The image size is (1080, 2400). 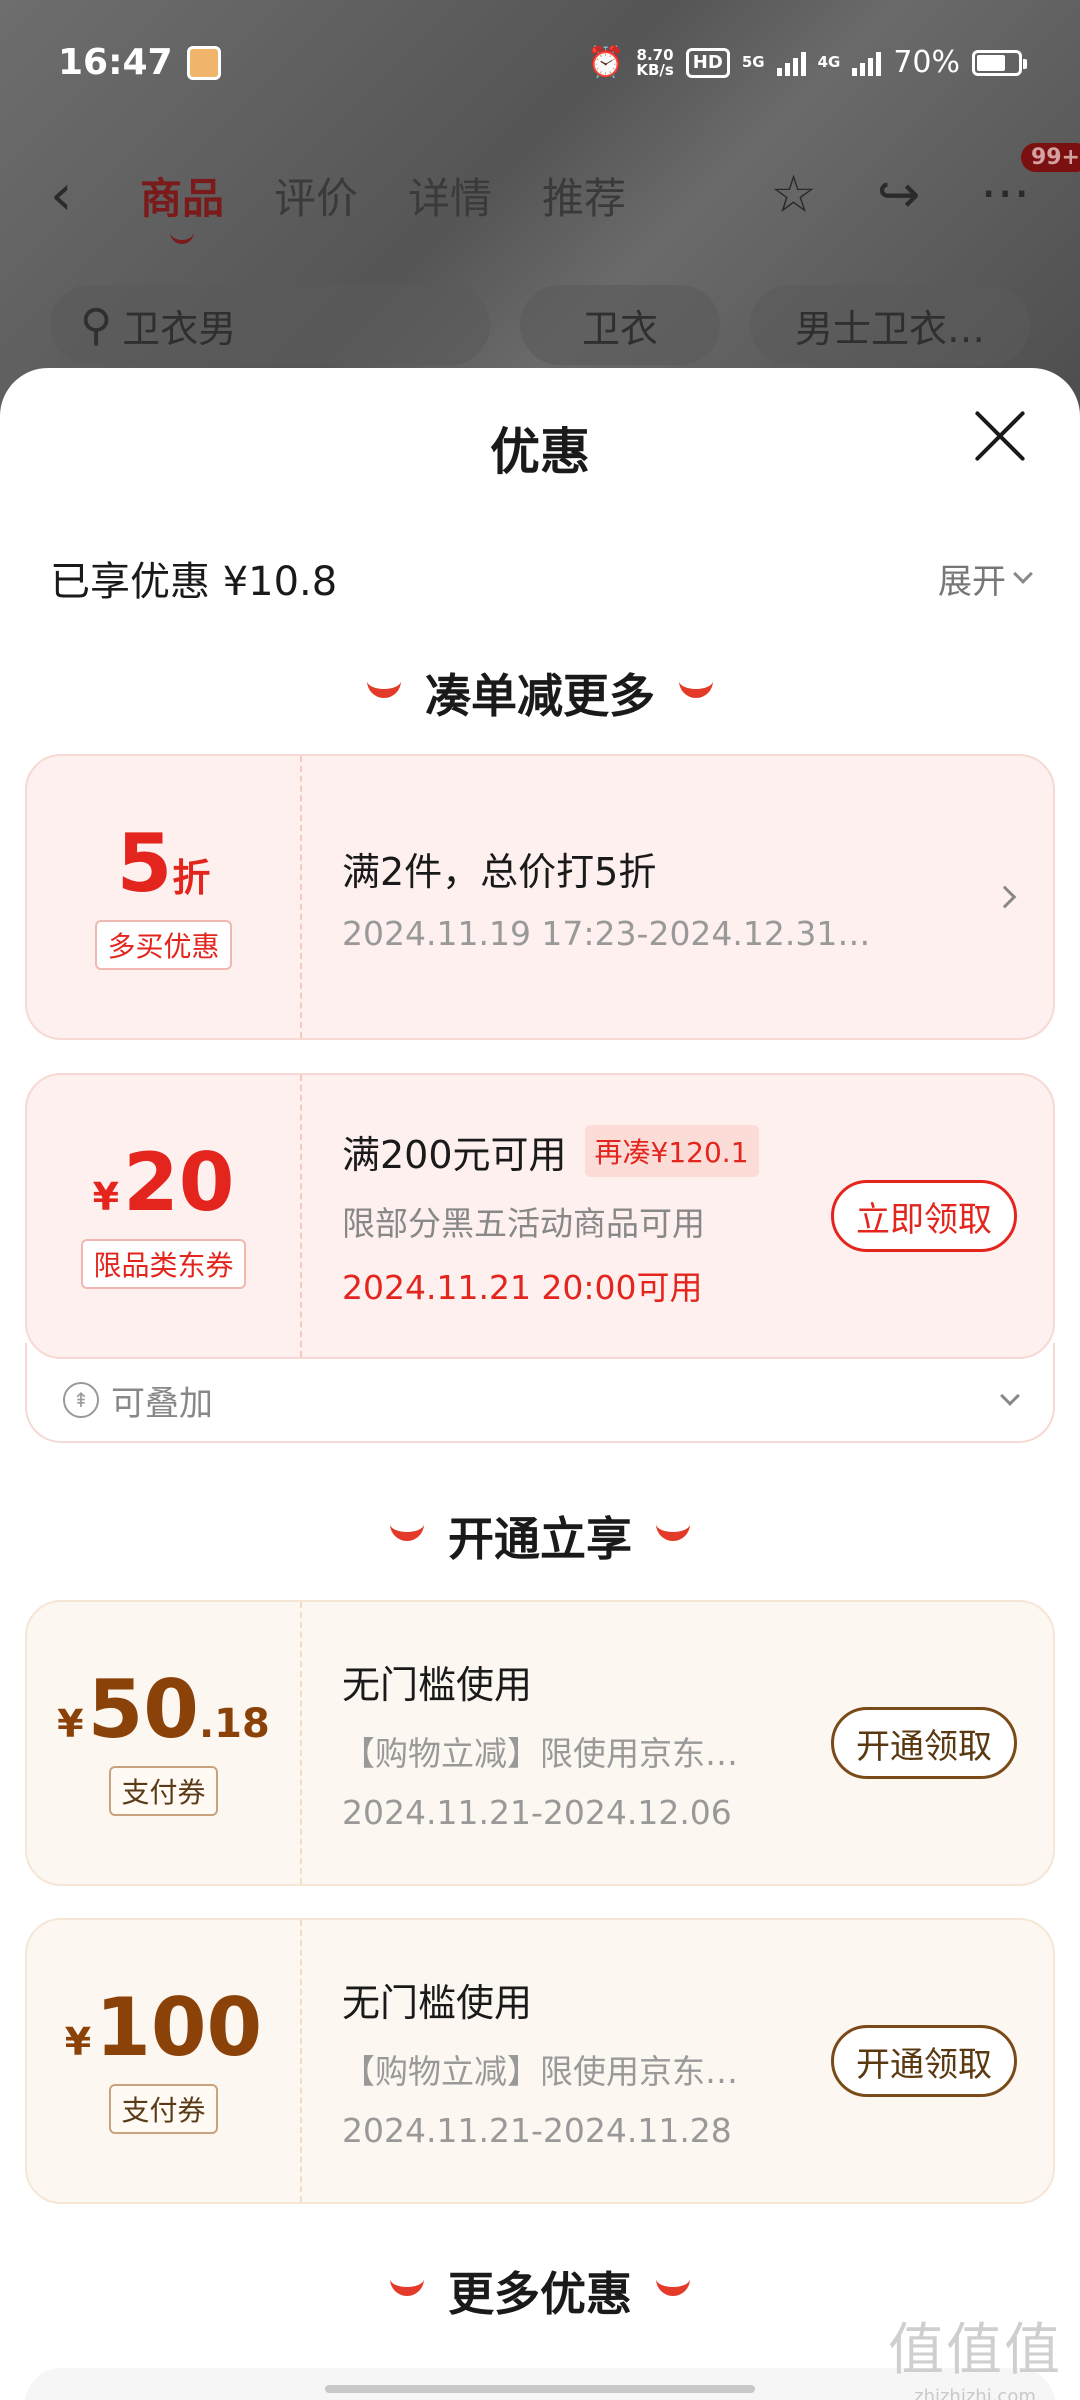 What do you see at coordinates (522, 1287) in the screenshot?
I see `card-date: 2024.11.21 20:00可用` at bounding box center [522, 1287].